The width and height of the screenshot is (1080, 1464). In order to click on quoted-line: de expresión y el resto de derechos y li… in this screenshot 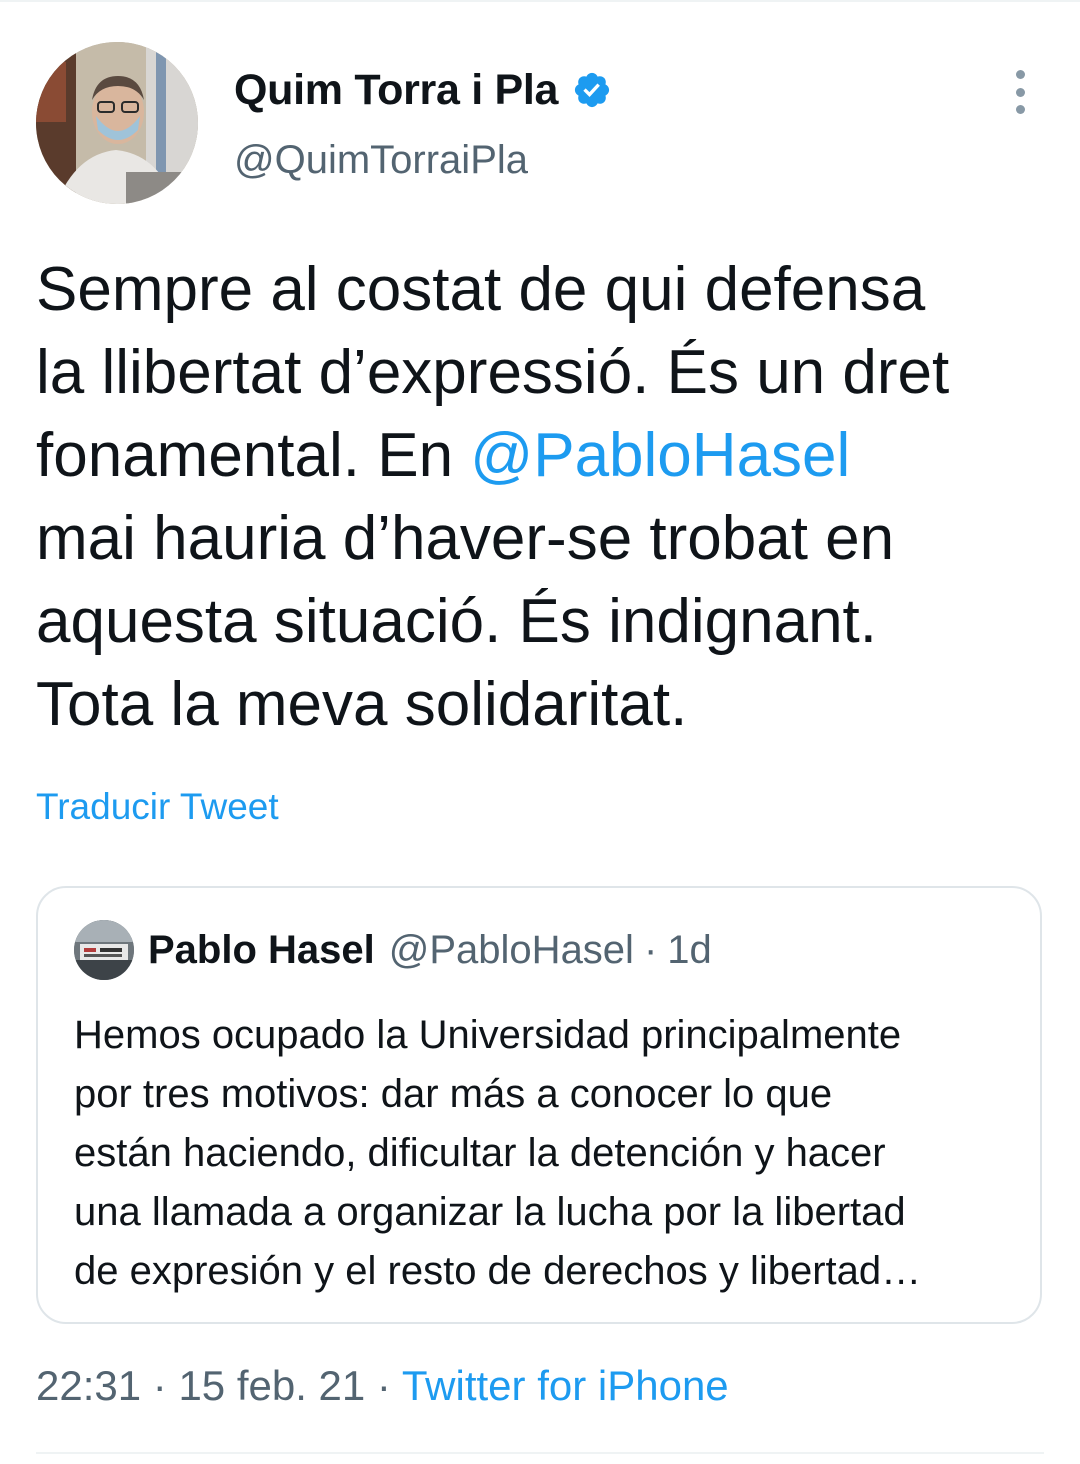, I will do `click(498, 1271)`.